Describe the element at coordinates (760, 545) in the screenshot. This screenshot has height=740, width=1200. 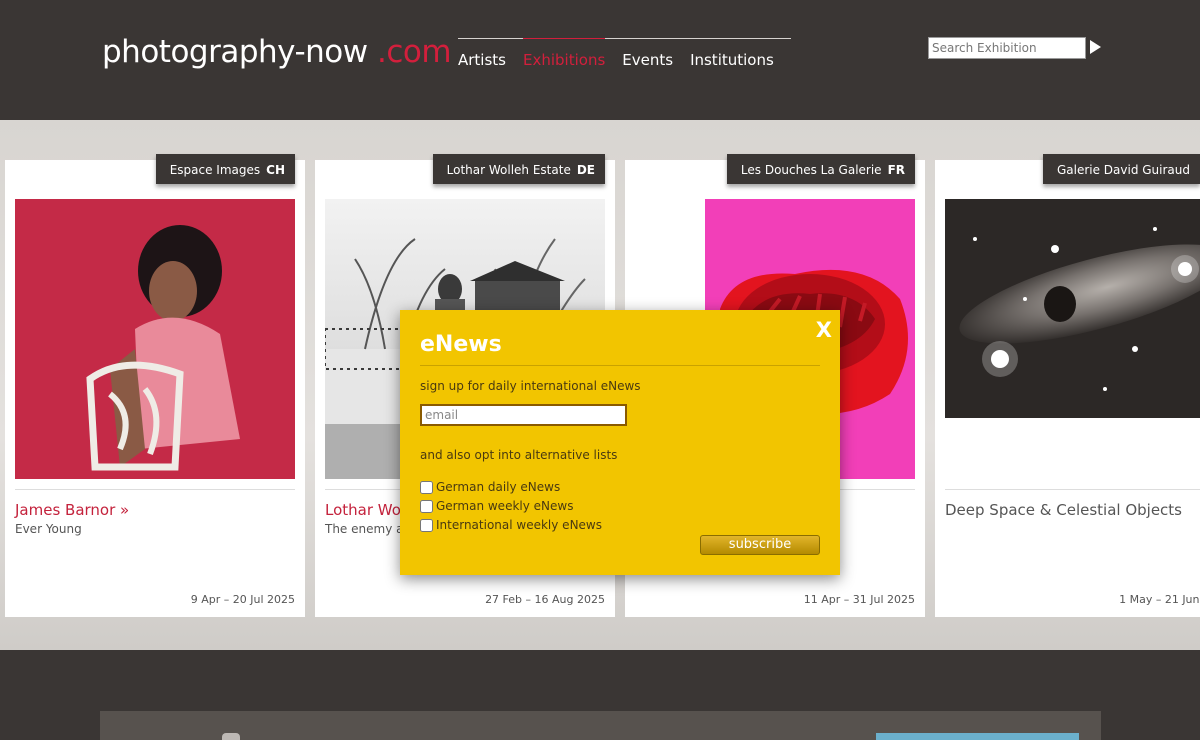
I see `subscribe-button: subscribe` at that location.